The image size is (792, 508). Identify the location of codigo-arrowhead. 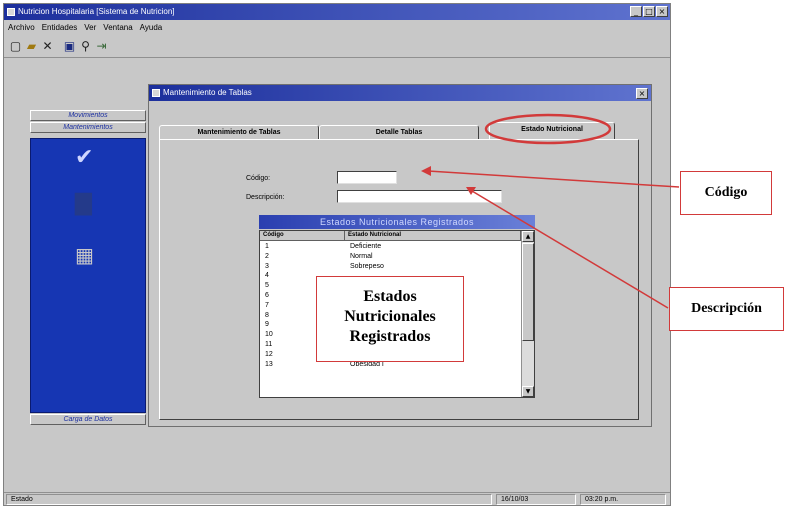
(426, 171).